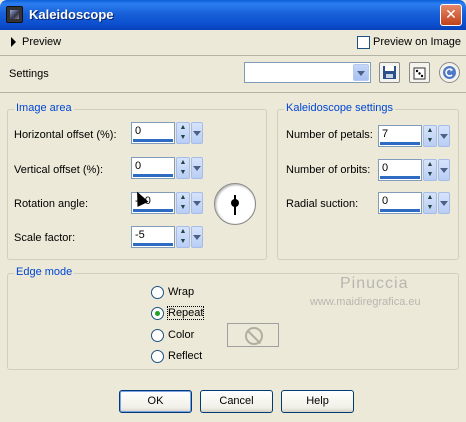  What do you see at coordinates (233, 75) in the screenshot?
I see `settings-bar: Settings` at bounding box center [233, 75].